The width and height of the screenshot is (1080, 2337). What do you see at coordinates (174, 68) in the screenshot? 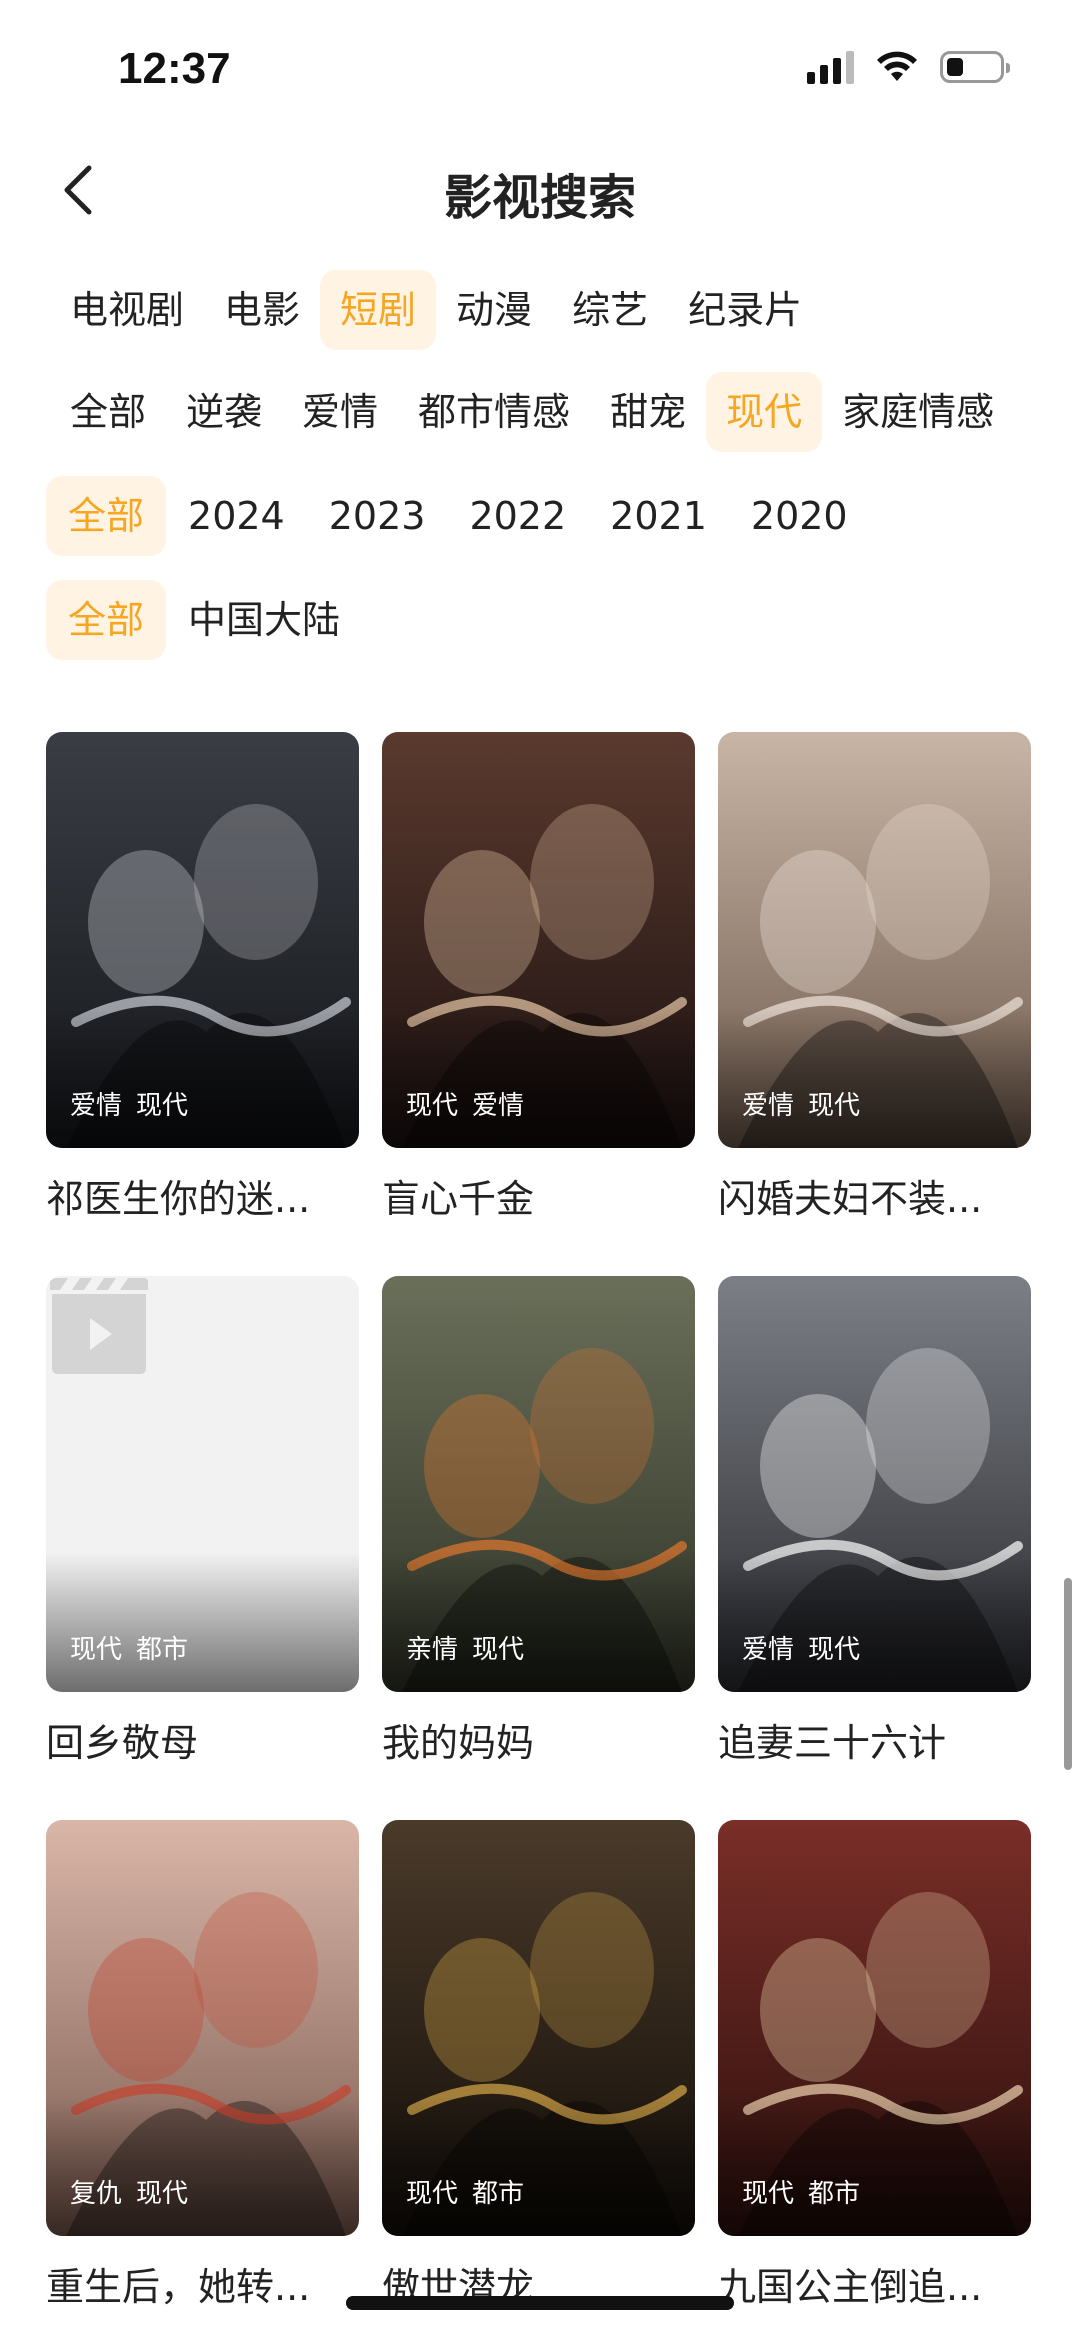
I see `status-time: 12:37` at bounding box center [174, 68].